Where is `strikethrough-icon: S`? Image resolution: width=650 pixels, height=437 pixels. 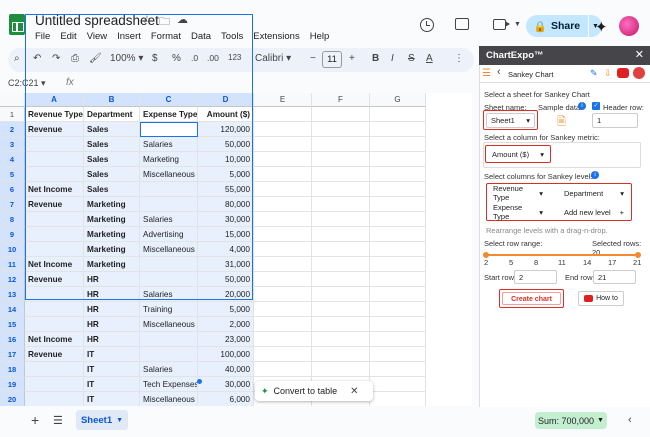 strikethrough-icon: S is located at coordinates (411, 58).